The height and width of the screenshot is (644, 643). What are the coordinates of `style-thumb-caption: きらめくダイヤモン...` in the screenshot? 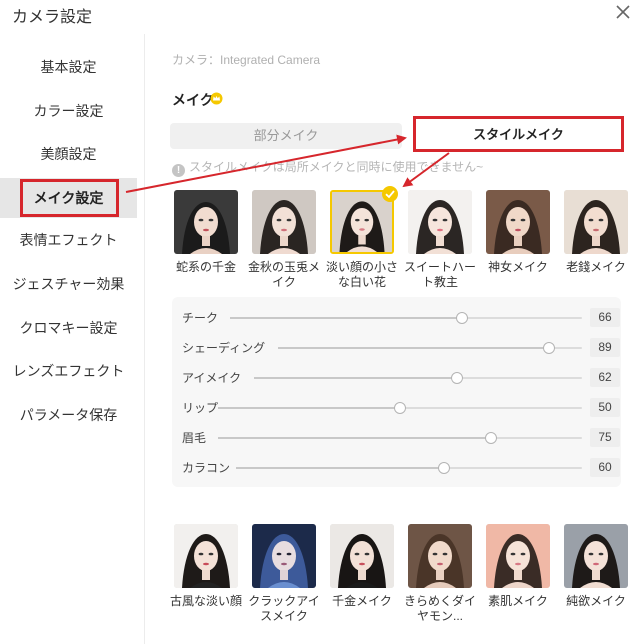 It's located at (439, 608).